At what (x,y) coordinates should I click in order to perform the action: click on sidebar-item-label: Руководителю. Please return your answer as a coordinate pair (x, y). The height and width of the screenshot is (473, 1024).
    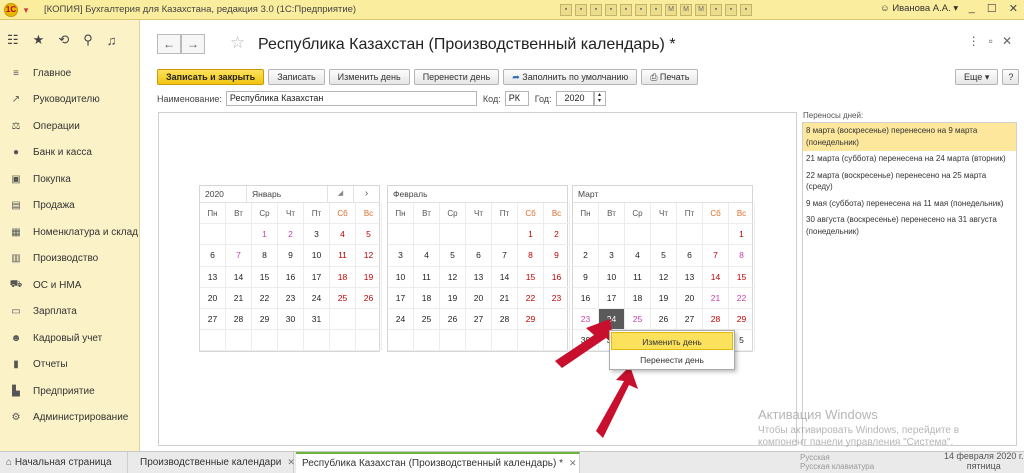
    Looking at the image, I should click on (66, 100).